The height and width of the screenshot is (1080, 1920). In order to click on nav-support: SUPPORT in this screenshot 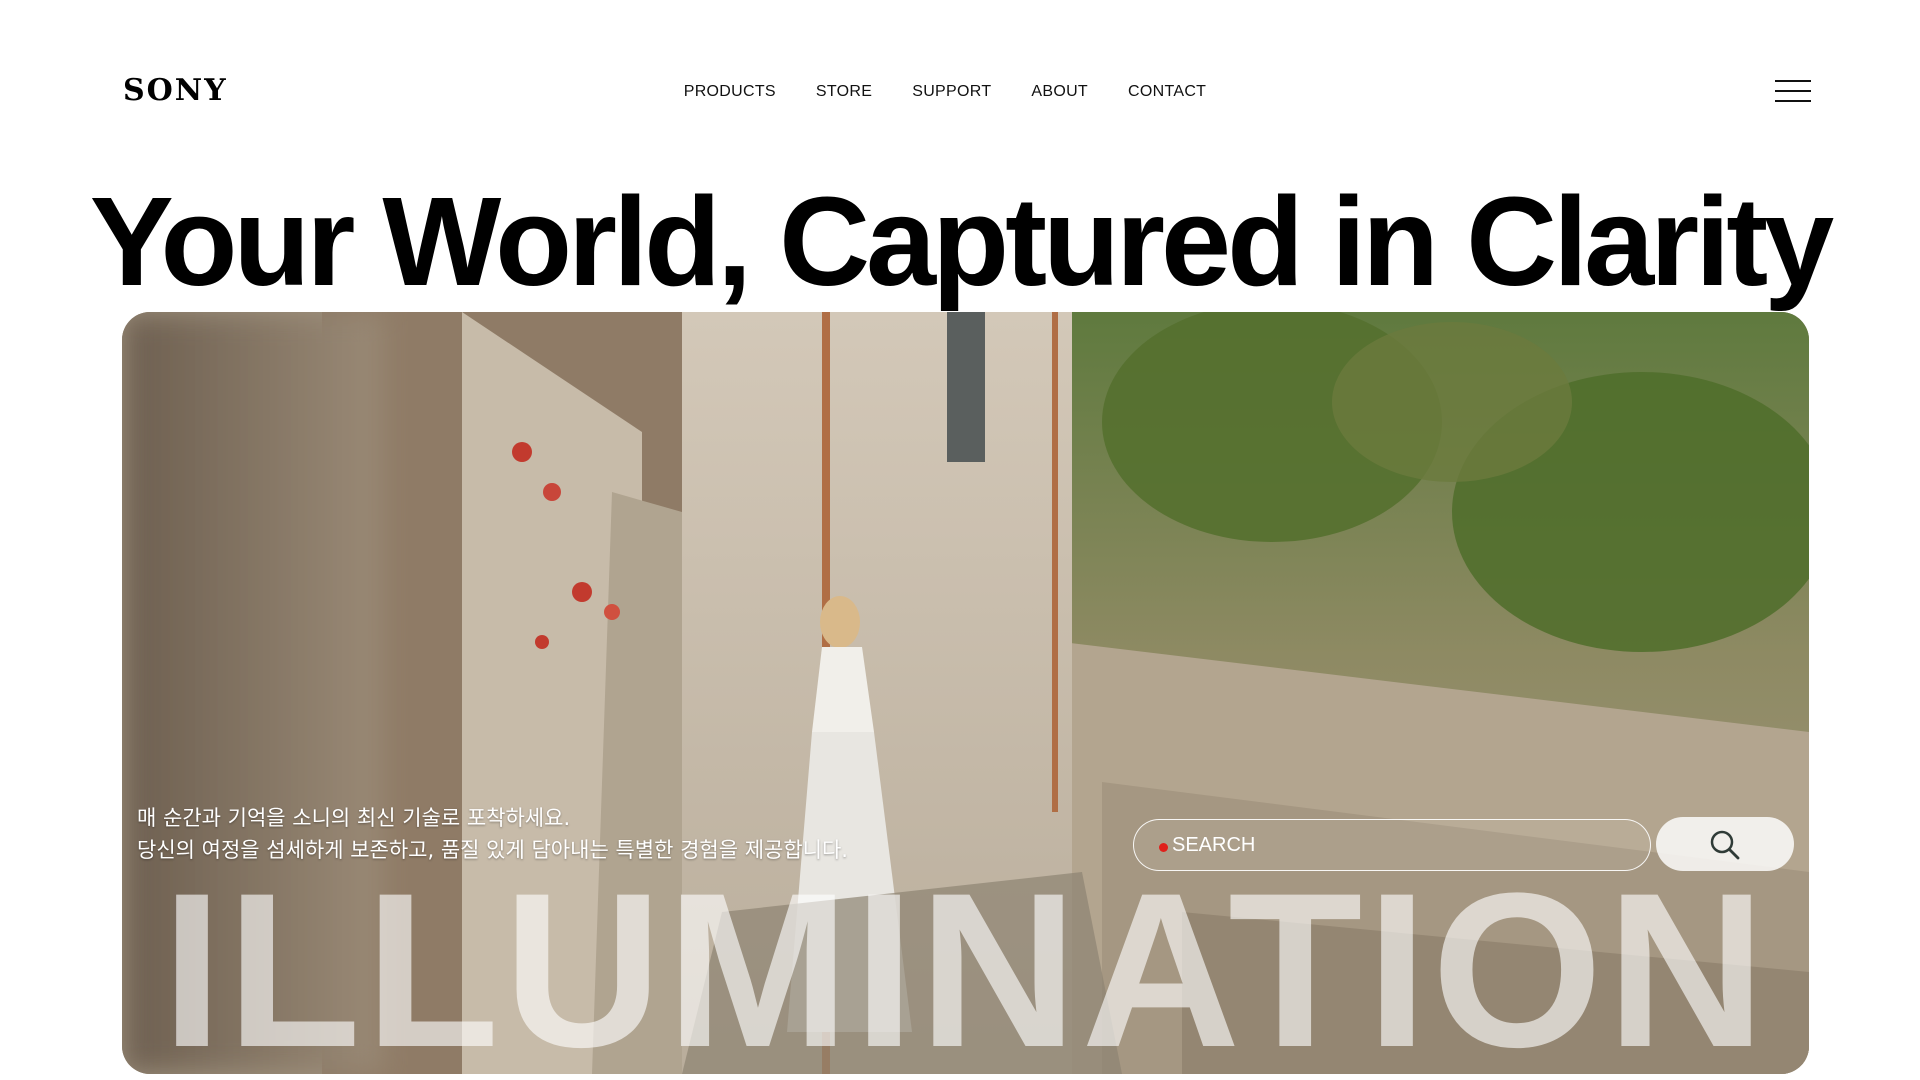, I will do `click(951, 92)`.